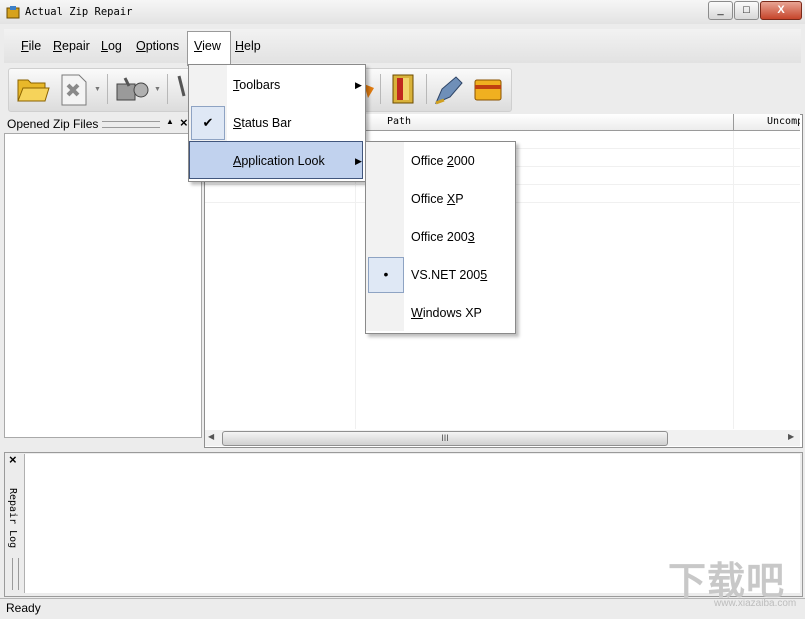 This screenshot has height=619, width=805. What do you see at coordinates (184, 122) in the screenshot?
I see `pane-close-icon: ×` at bounding box center [184, 122].